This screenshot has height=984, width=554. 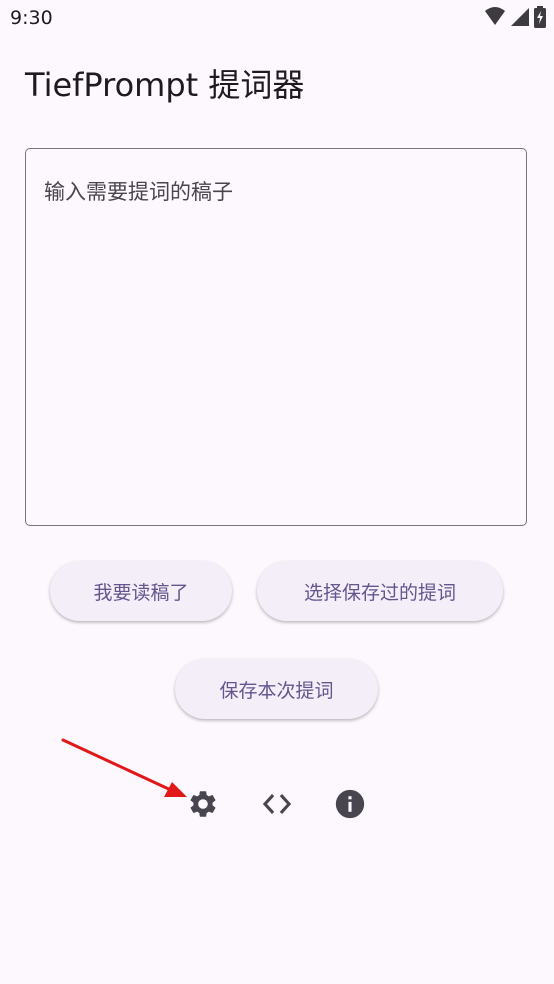 What do you see at coordinates (165, 85) in the screenshot?
I see `app-title: TiefPrompt 提词器` at bounding box center [165, 85].